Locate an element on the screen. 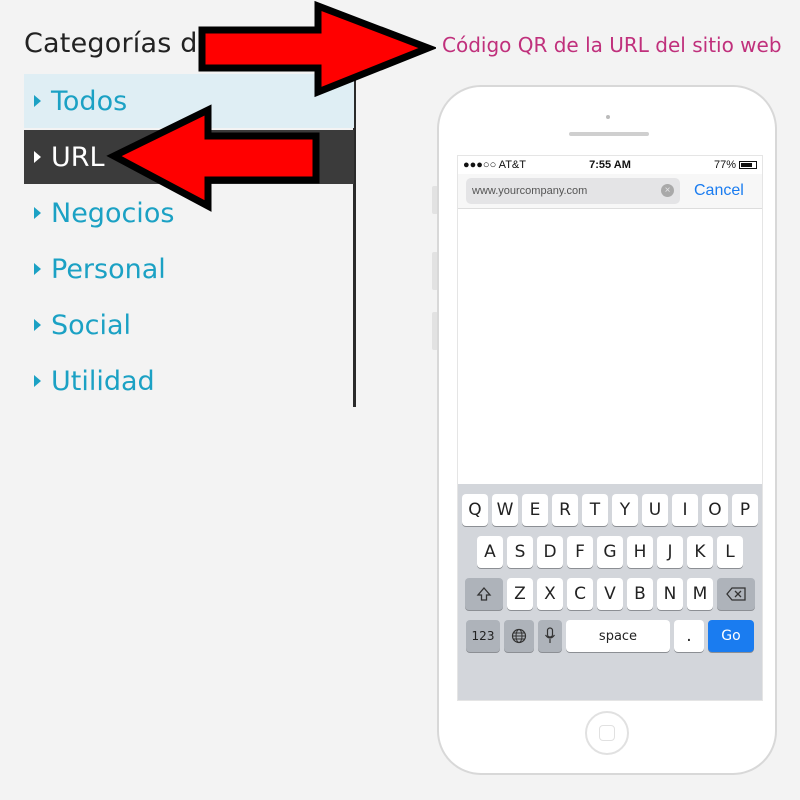 The image size is (800, 800). key: S is located at coordinates (520, 552).